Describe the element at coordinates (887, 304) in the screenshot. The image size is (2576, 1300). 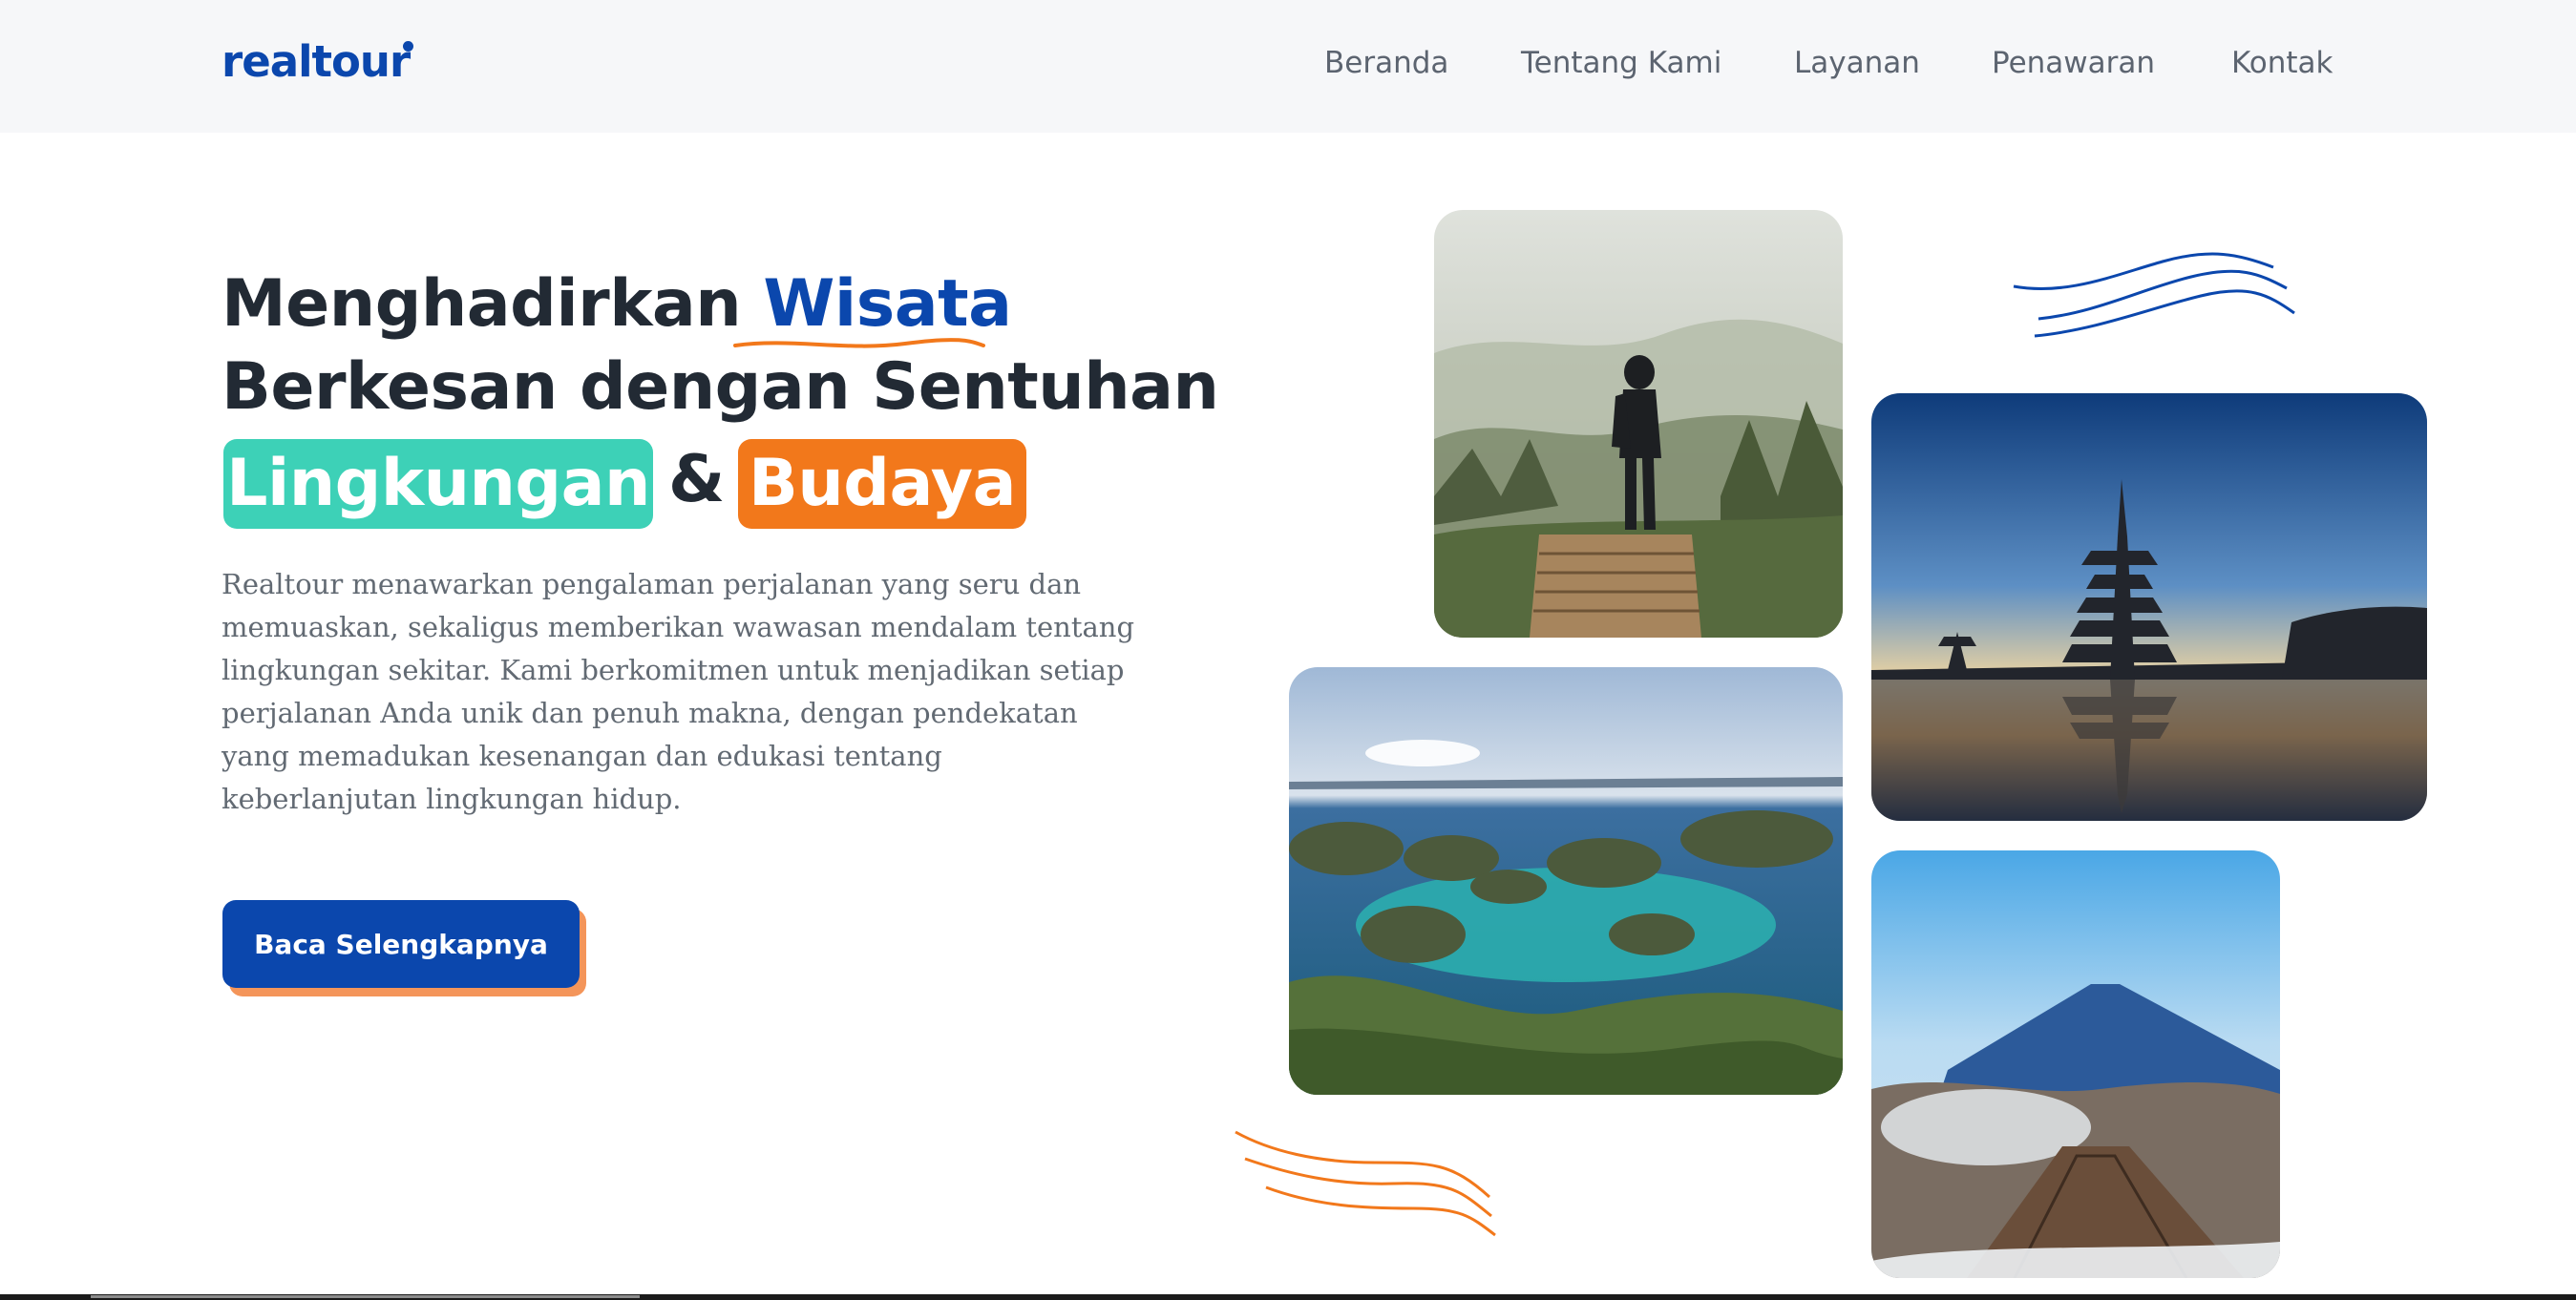
I see `hero-title-accent: Wisata` at that location.